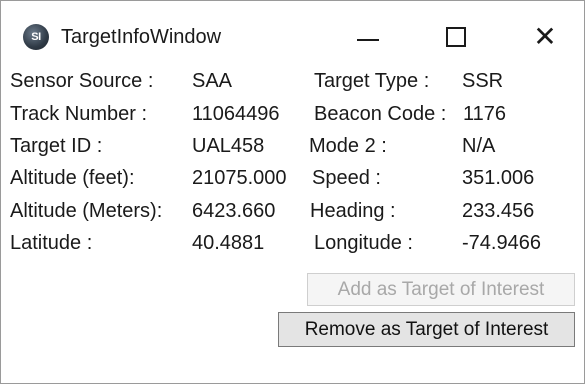  Describe the element at coordinates (141, 37) in the screenshot. I see `window-title: TargetInfoWindow` at that location.